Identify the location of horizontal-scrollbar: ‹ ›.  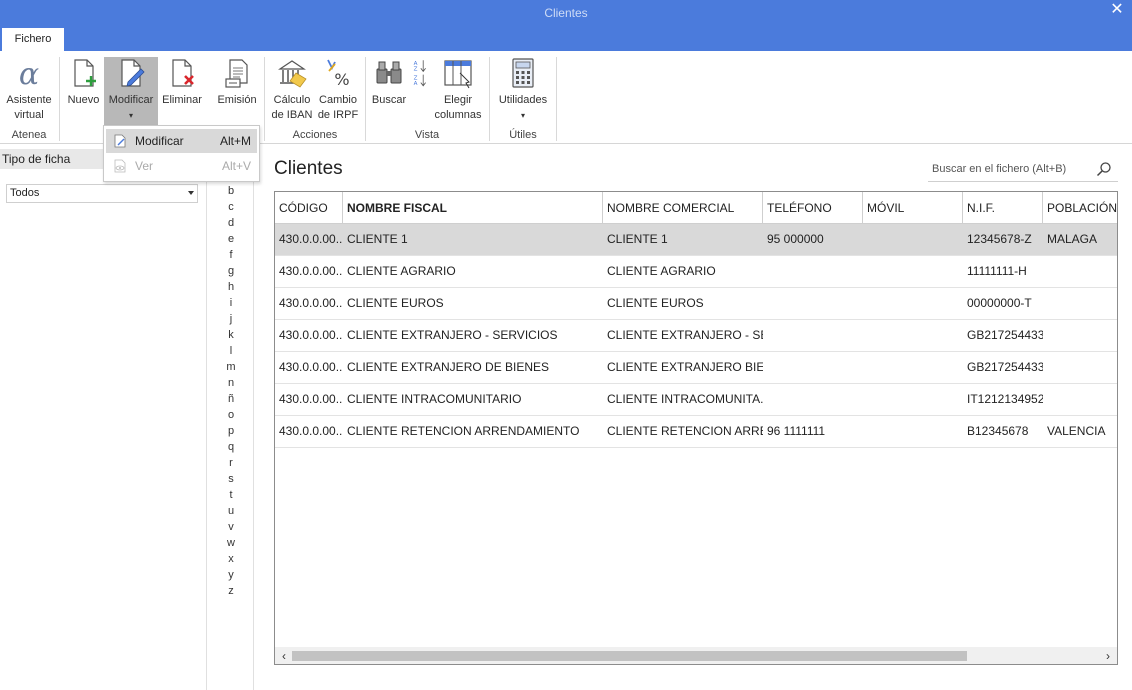
(696, 655).